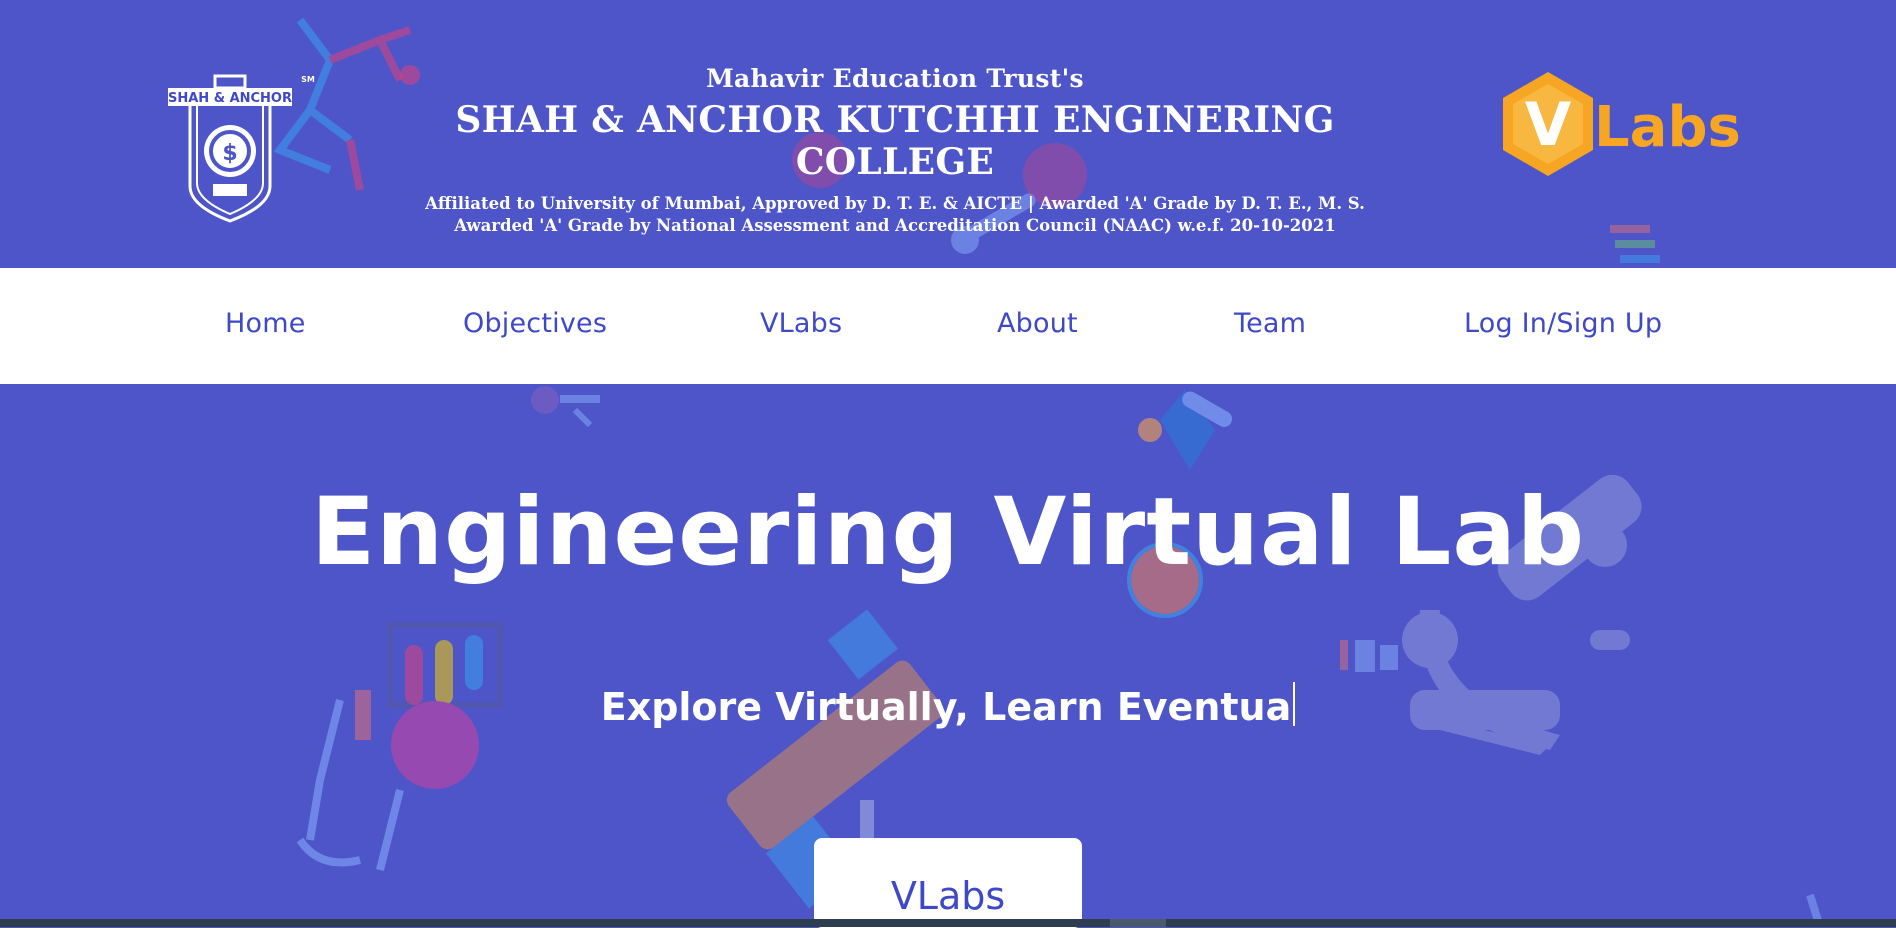  I want to click on college-logo-text: SHAH & ANCHOR, so click(230, 98).